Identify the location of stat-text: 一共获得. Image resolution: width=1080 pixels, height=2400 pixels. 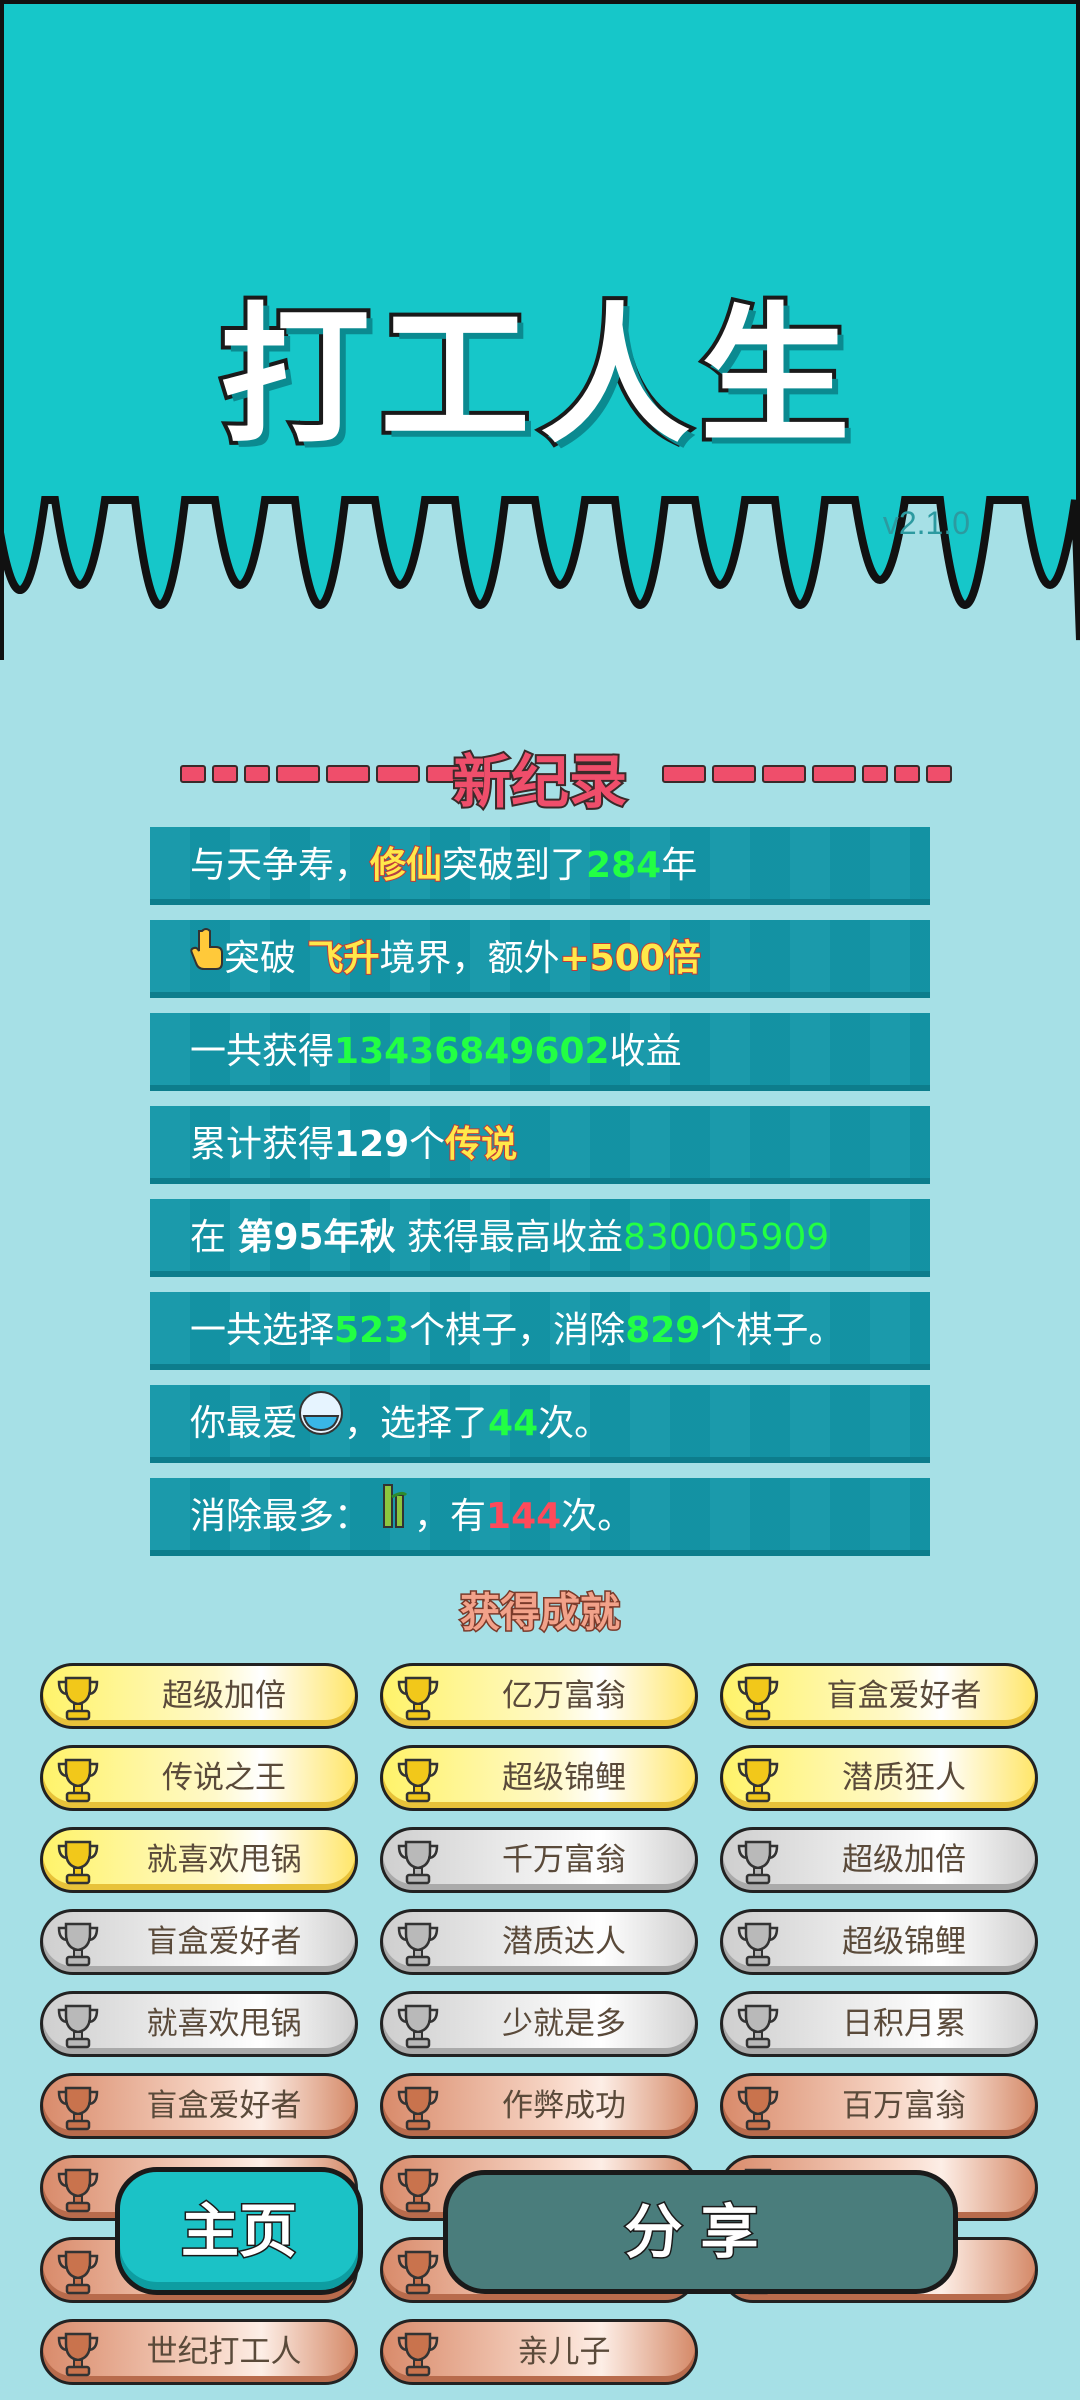
(262, 1051).